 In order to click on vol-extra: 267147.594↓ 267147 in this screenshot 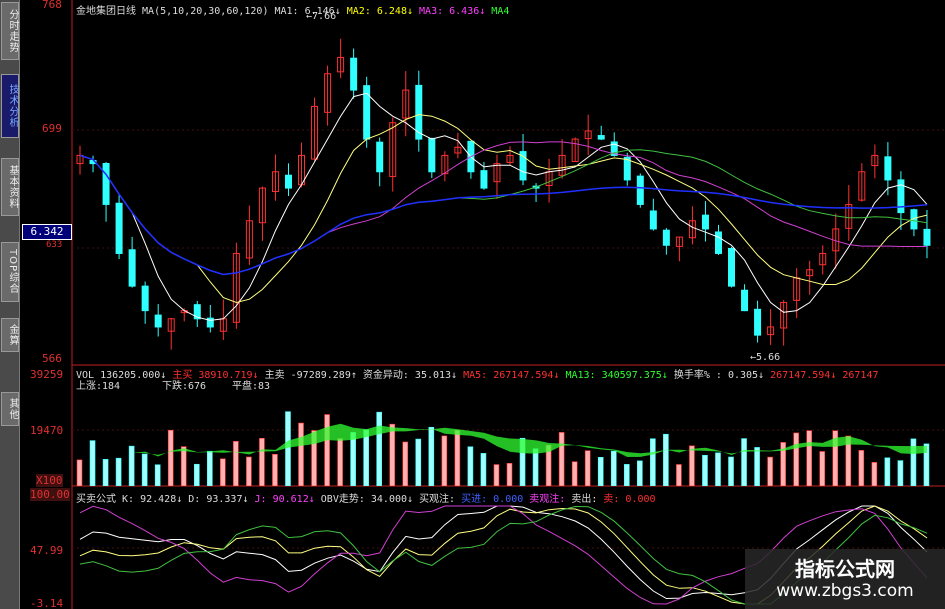, I will do `click(824, 375)`.